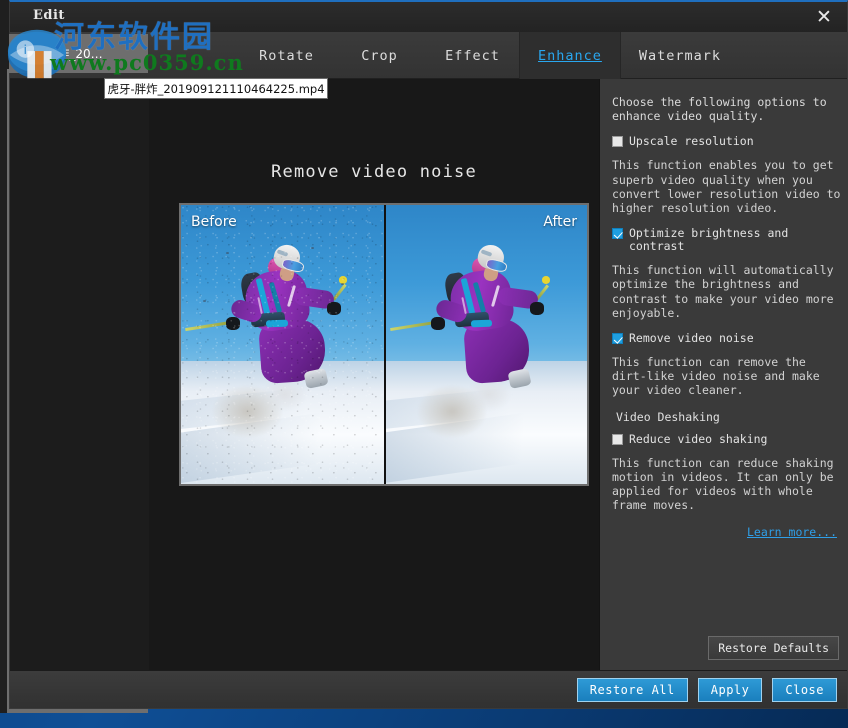 The image size is (848, 728). I want to click on tab-rotate-label: Rotate, so click(286, 55).